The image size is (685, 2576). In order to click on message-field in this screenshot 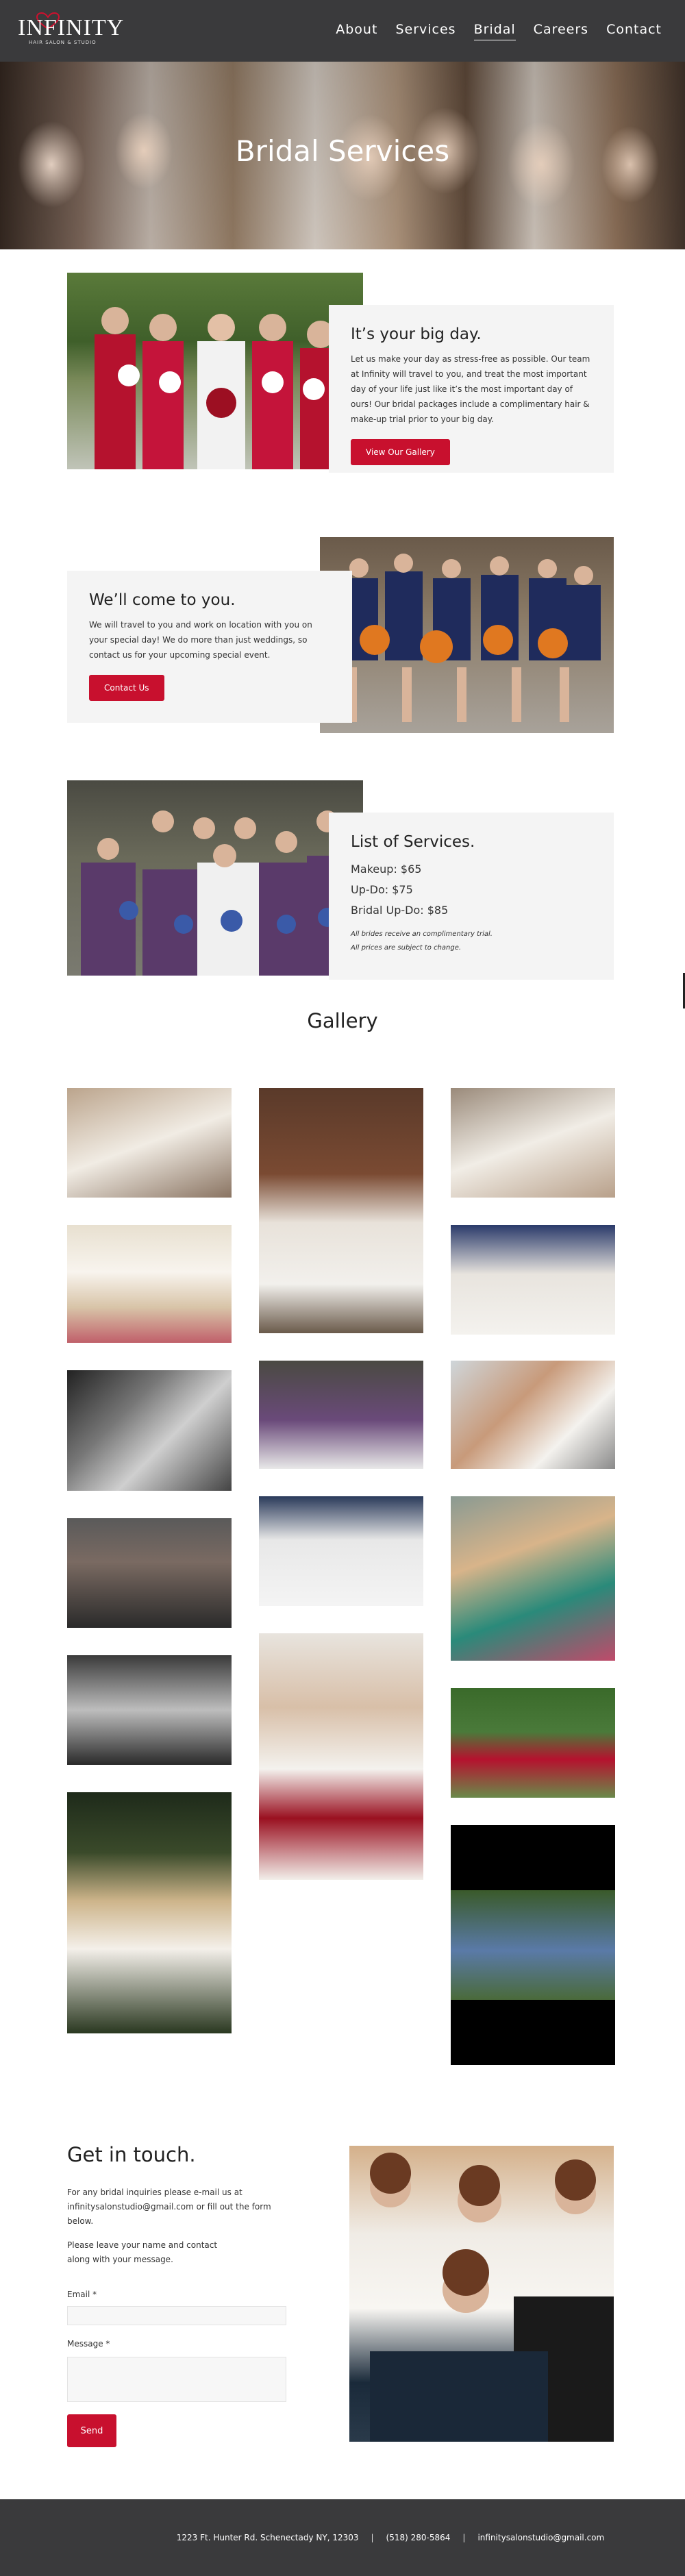, I will do `click(177, 2379)`.